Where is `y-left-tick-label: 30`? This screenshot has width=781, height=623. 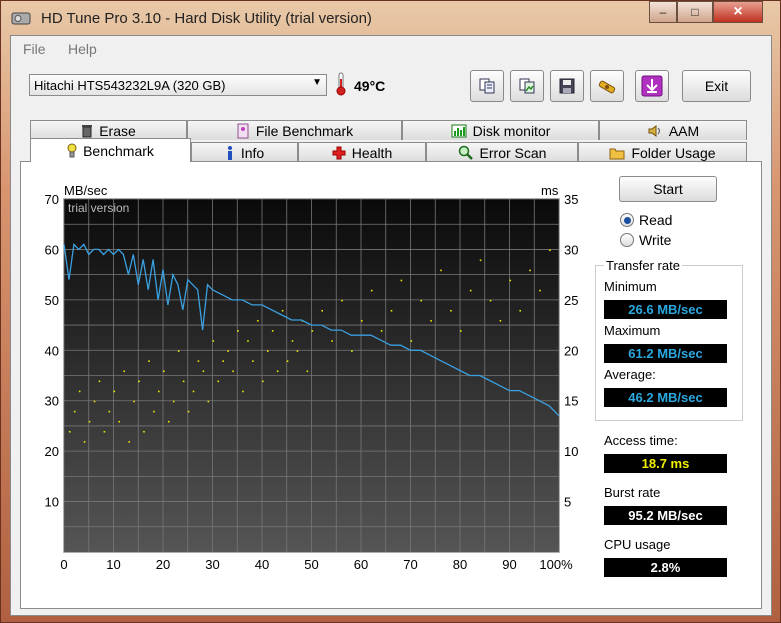
y-left-tick-label: 30 is located at coordinates (52, 401).